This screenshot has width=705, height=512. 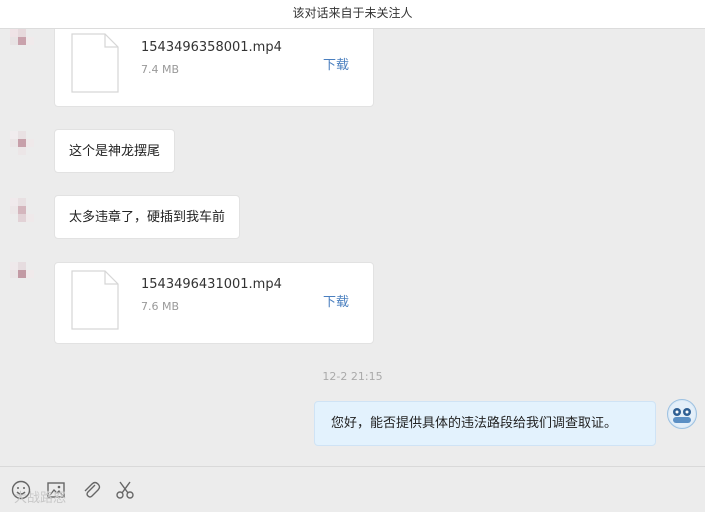 I want to click on file-message: 1543496358001.mp4 7.4 MB 下载, so click(x=214, y=68).